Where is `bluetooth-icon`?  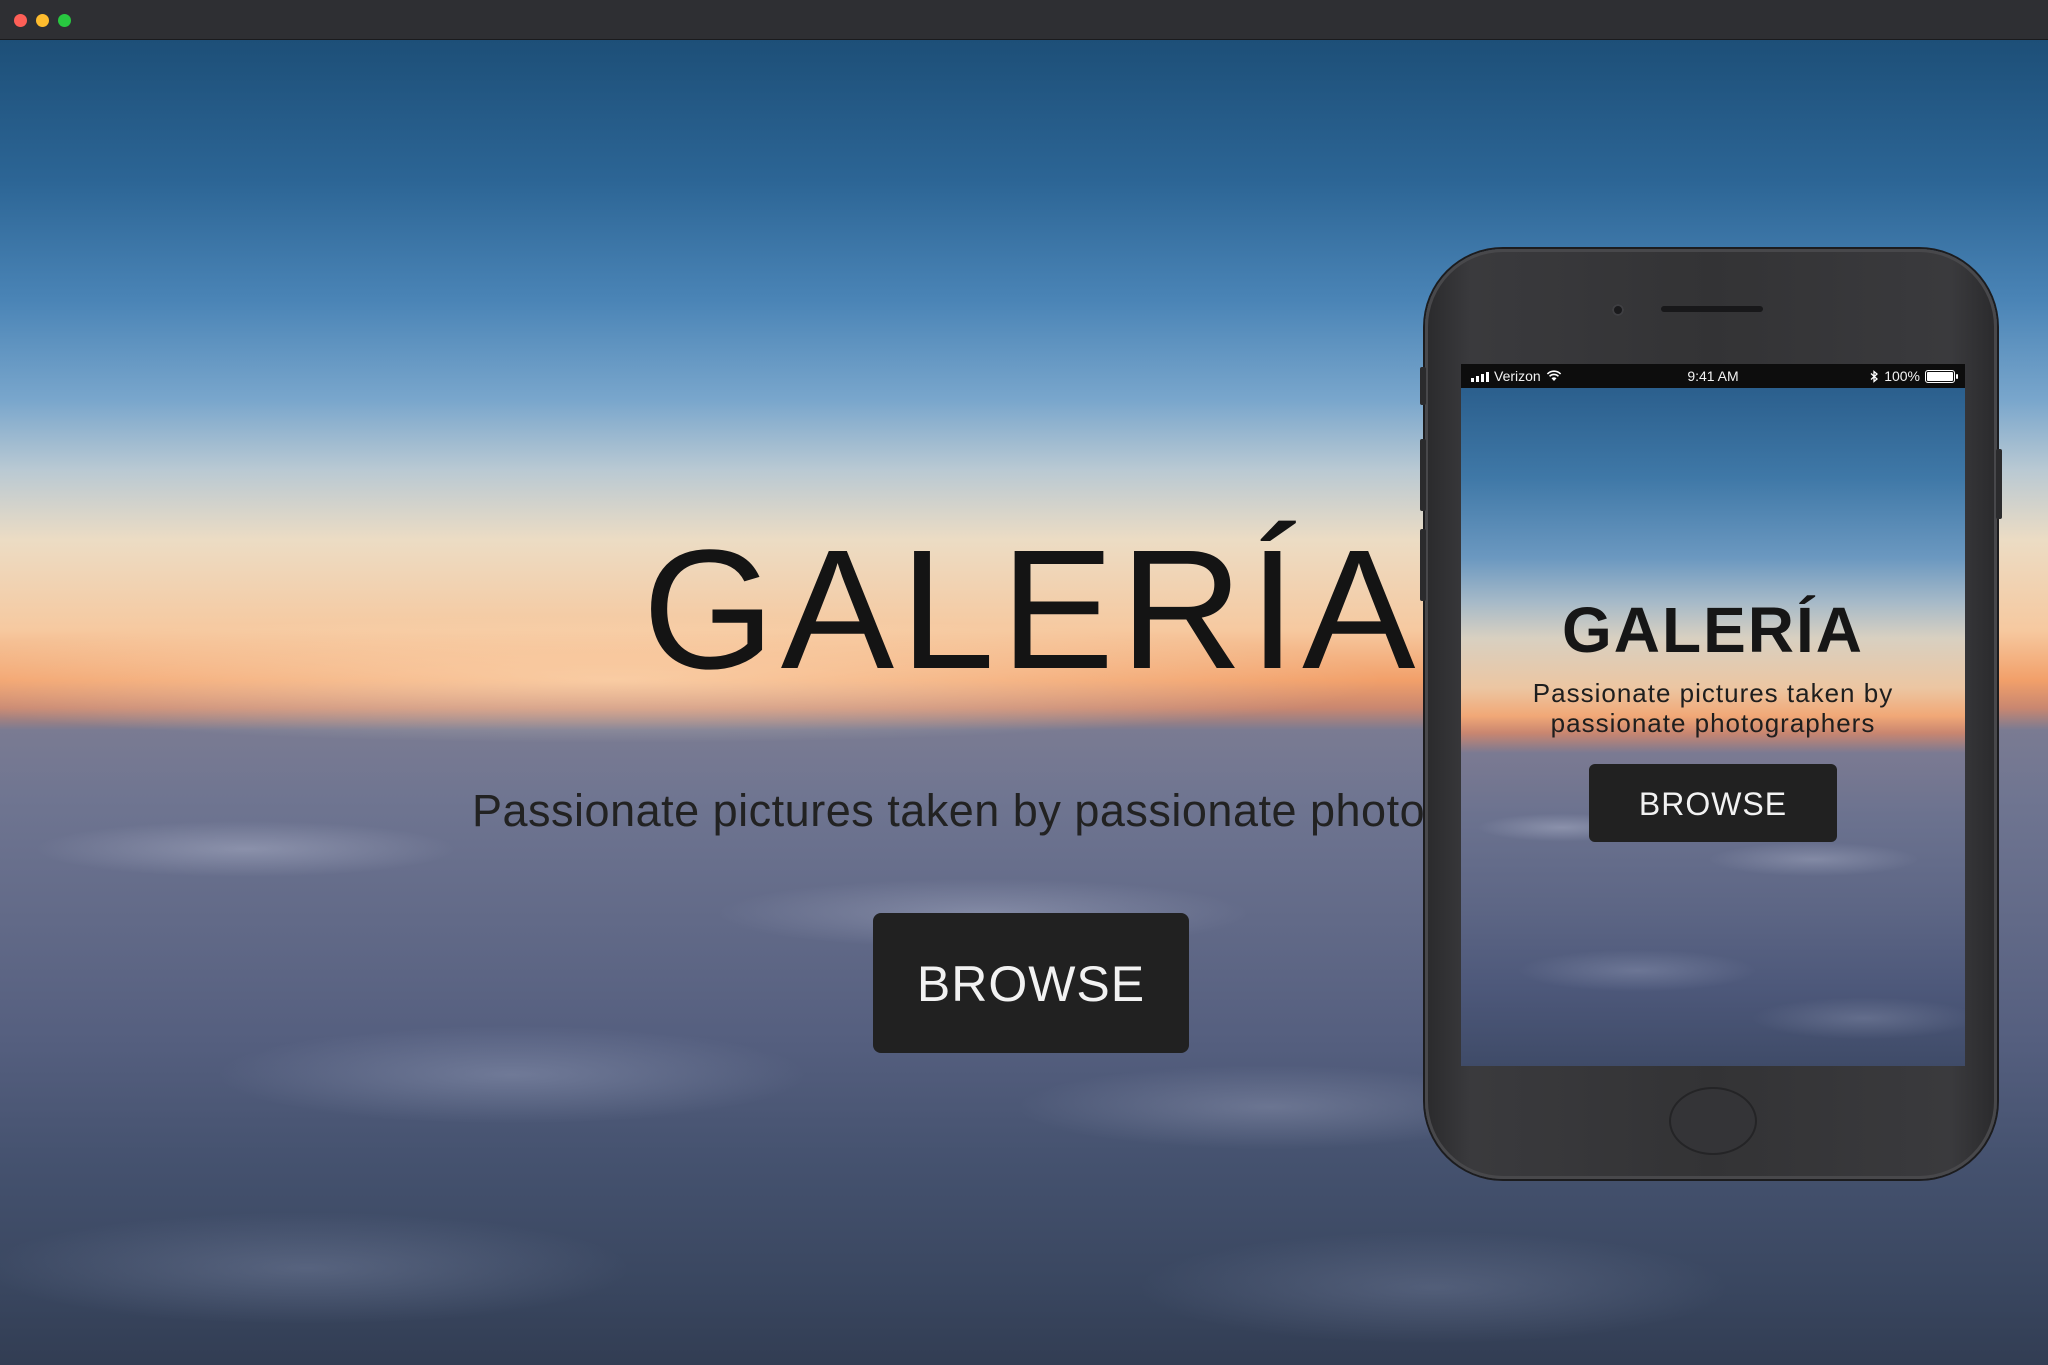
bluetooth-icon is located at coordinates (1874, 376).